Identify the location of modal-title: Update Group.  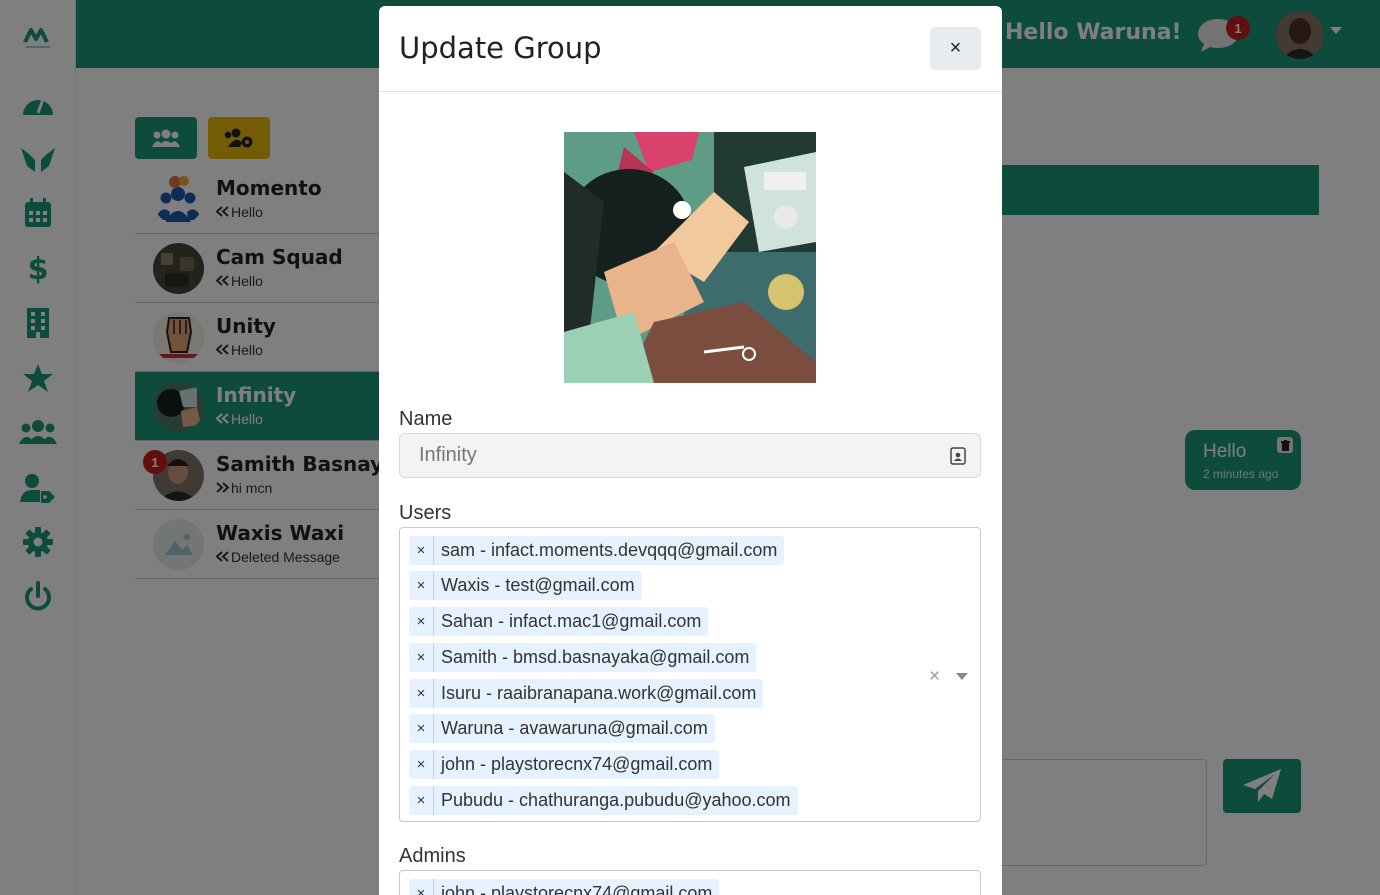
(500, 48).